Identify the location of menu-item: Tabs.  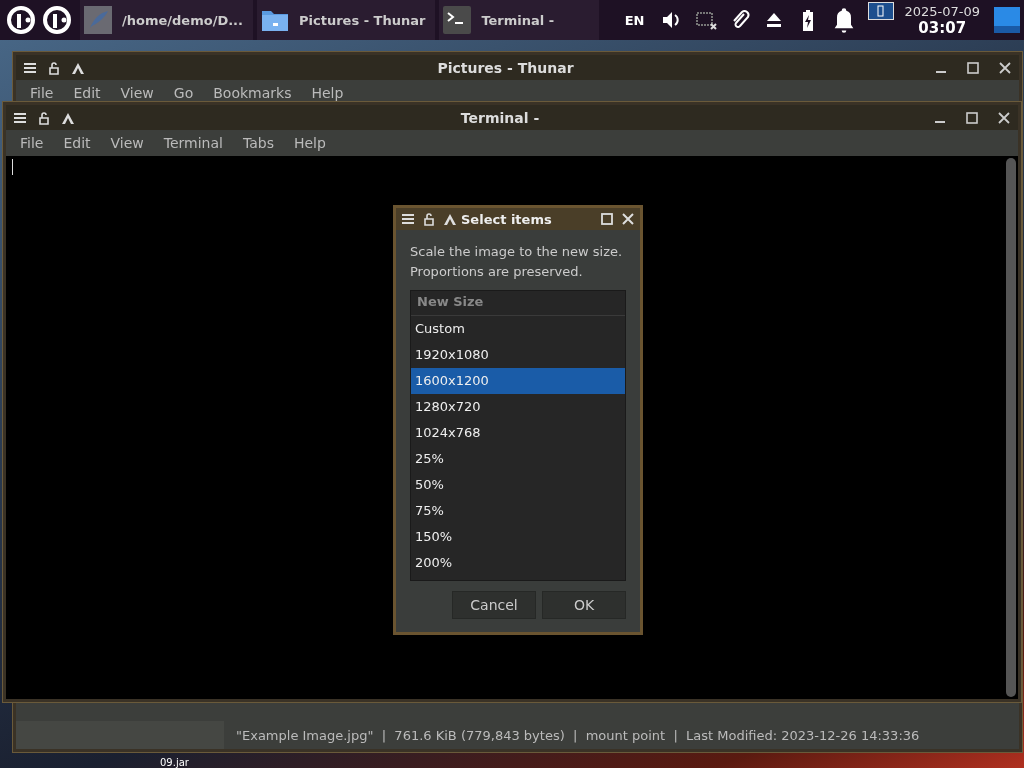
(258, 143).